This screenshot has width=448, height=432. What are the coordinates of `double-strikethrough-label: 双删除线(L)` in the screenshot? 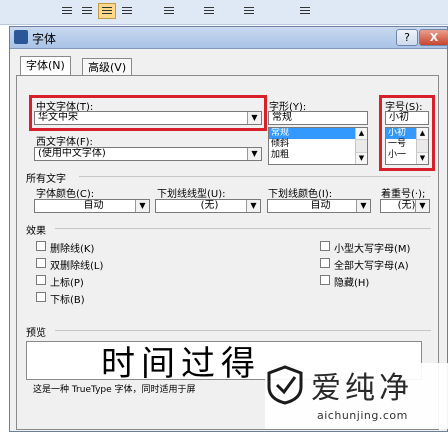 It's located at (77, 266).